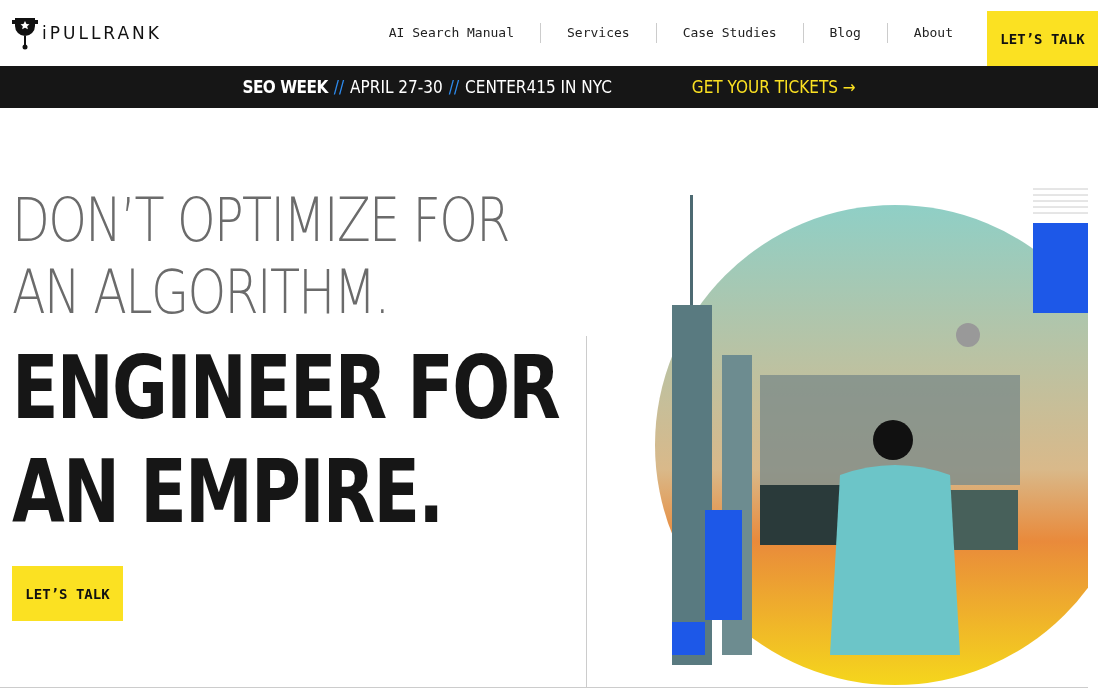 The width and height of the screenshot is (1098, 690). I want to click on nav-link: About, so click(932, 33).